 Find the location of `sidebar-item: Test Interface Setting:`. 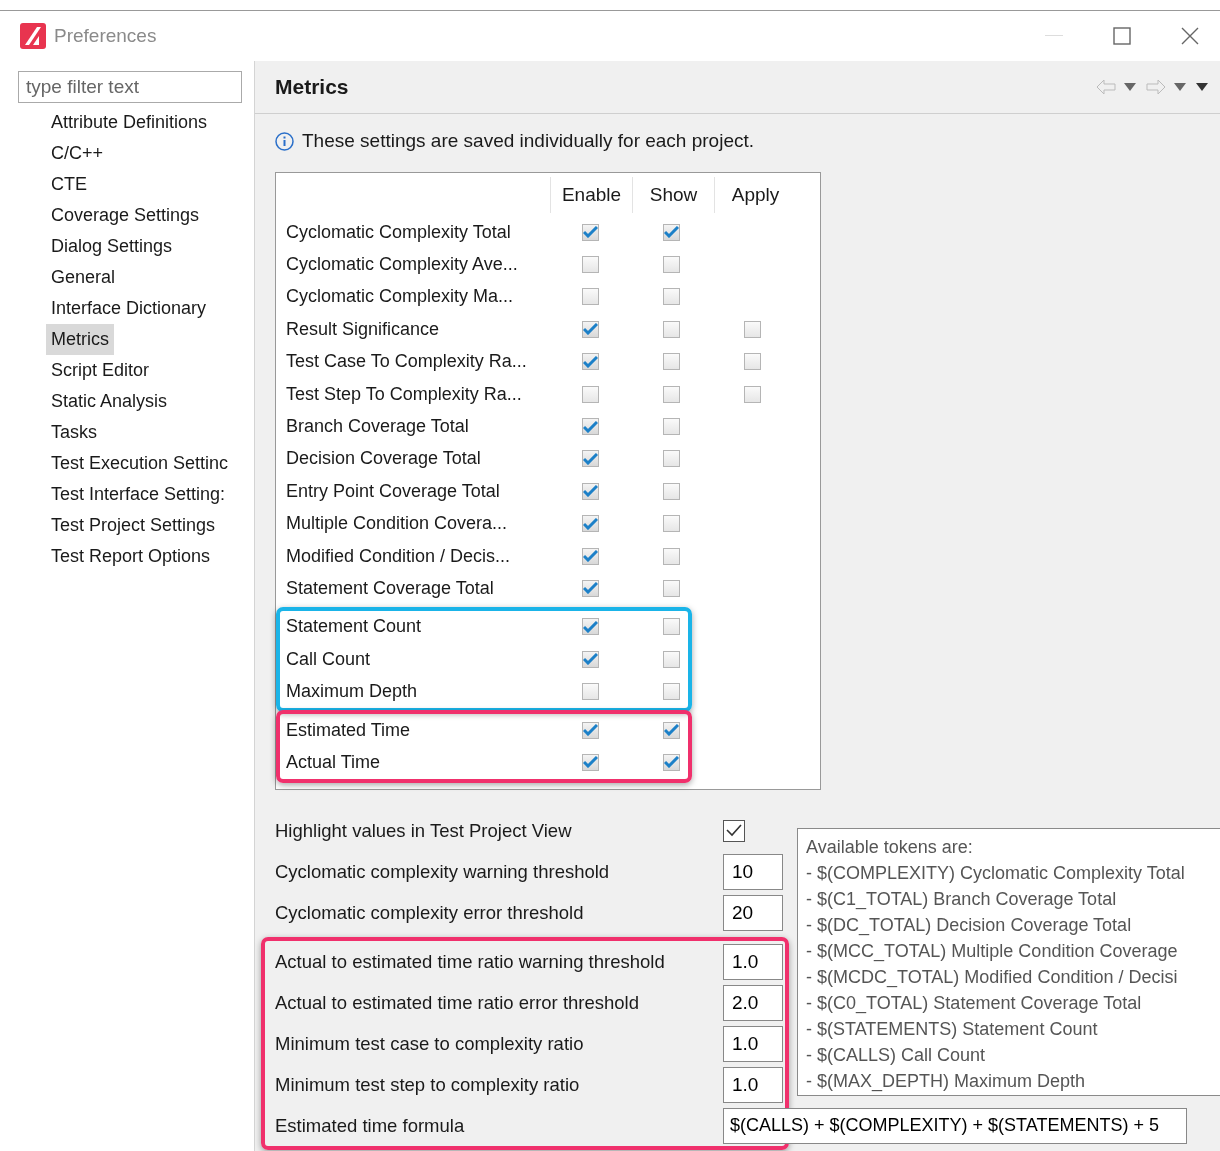

sidebar-item: Test Interface Setting: is located at coordinates (138, 494).